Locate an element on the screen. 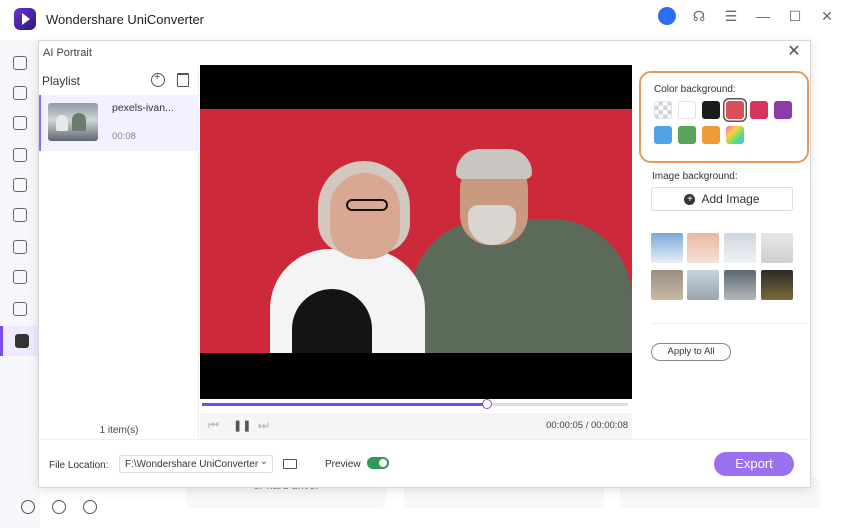 This screenshot has height=528, width=850. add-image-button: + Add Image is located at coordinates (722, 199).